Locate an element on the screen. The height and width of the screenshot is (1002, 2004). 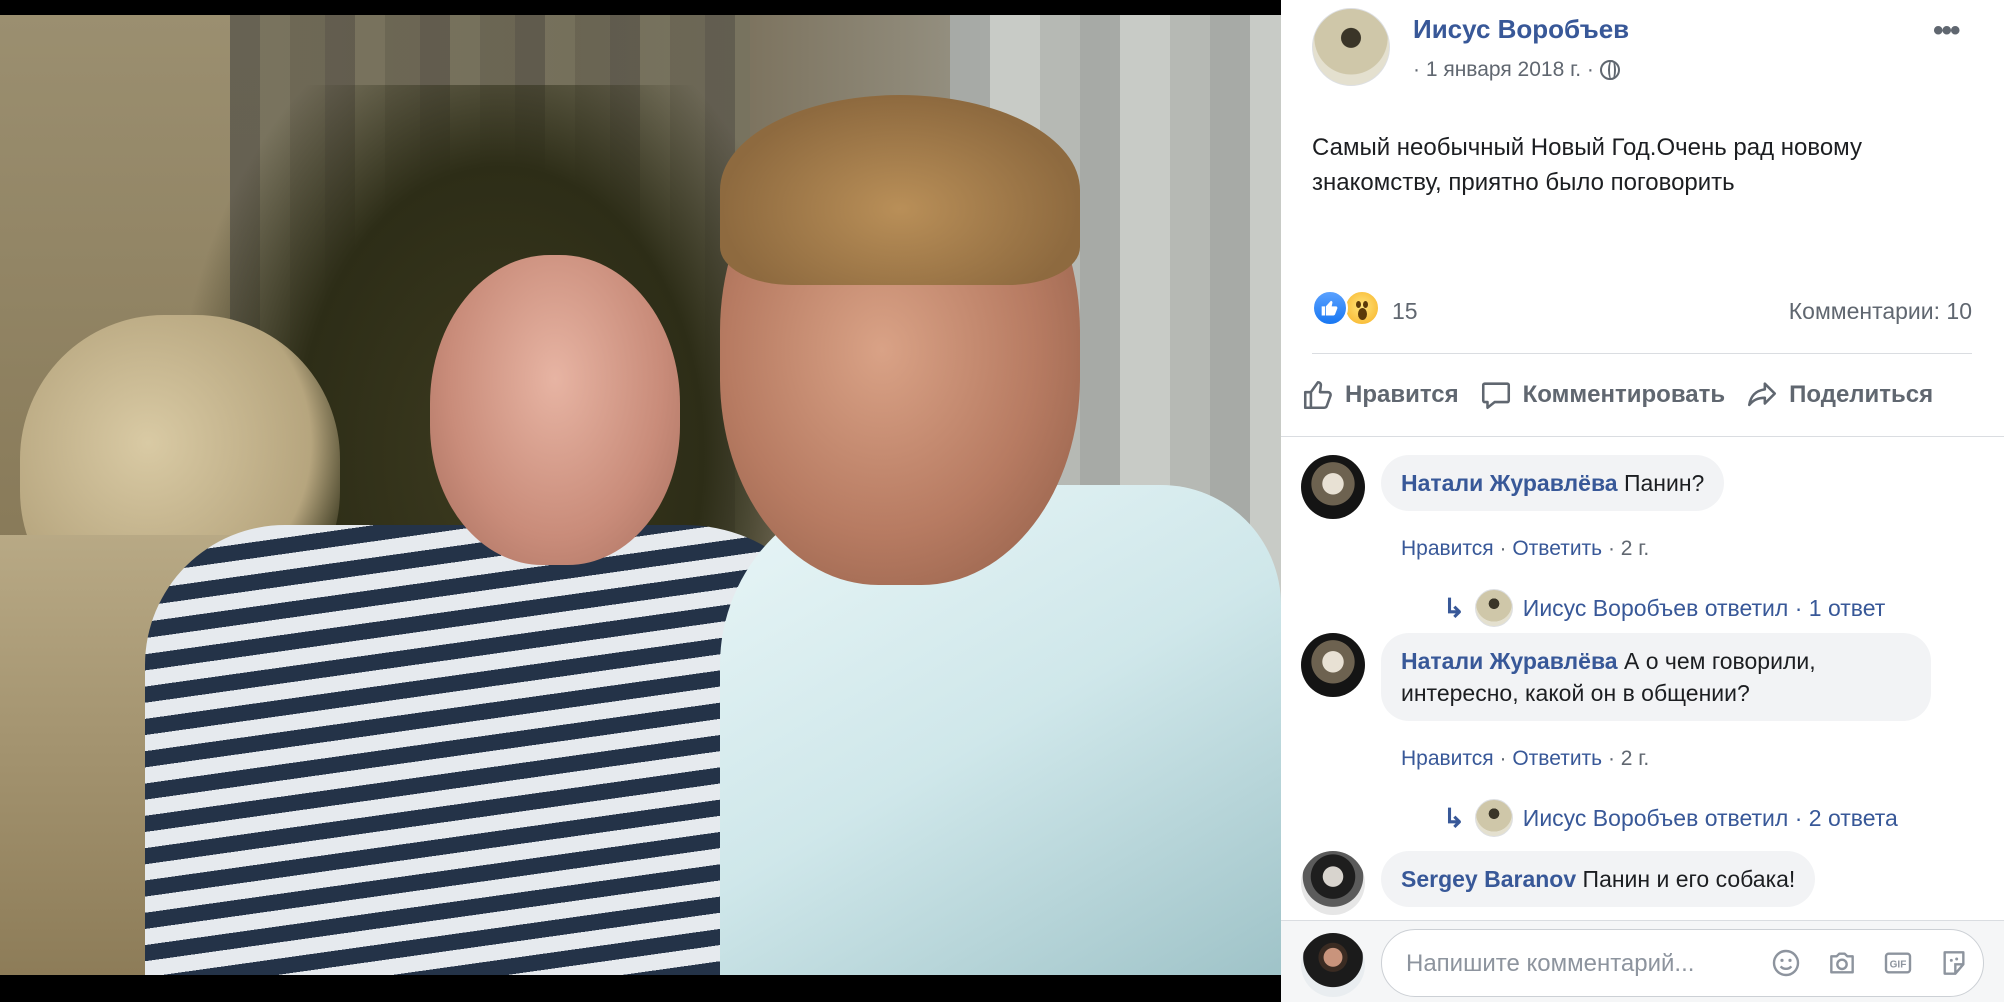
replies-link: ↳ Иисус Воробъев ответил · 1 ответ is located at coordinates (1664, 608).